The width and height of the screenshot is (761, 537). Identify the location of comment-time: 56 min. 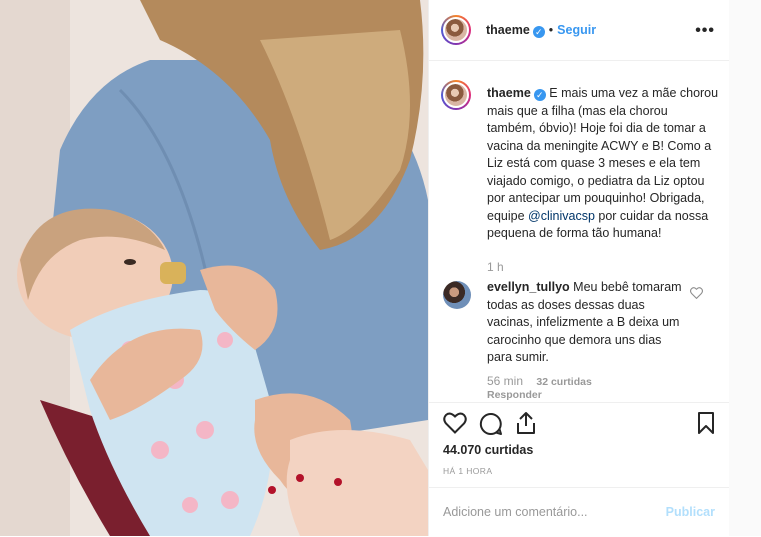
(505, 381).